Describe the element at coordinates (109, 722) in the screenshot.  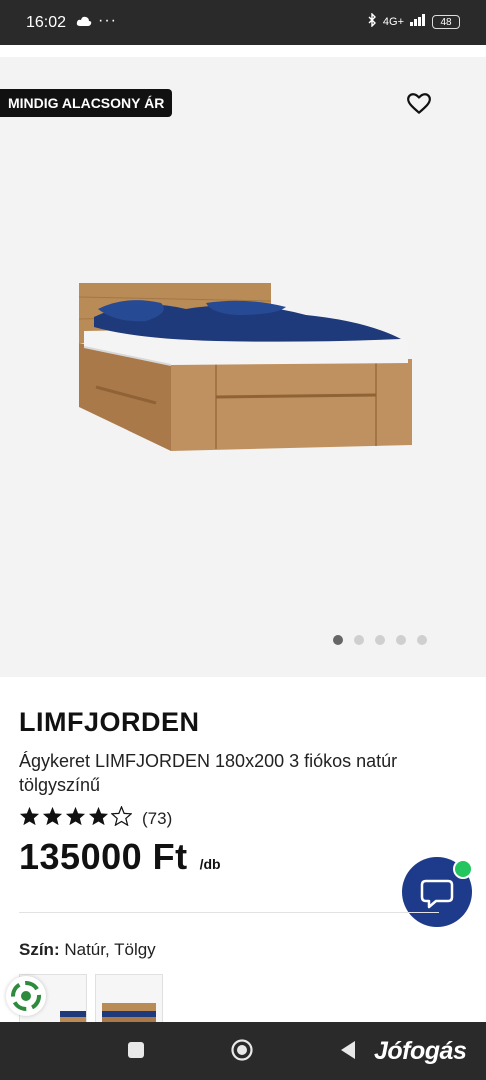
I see `product-brand: LIMFJORDEN` at that location.